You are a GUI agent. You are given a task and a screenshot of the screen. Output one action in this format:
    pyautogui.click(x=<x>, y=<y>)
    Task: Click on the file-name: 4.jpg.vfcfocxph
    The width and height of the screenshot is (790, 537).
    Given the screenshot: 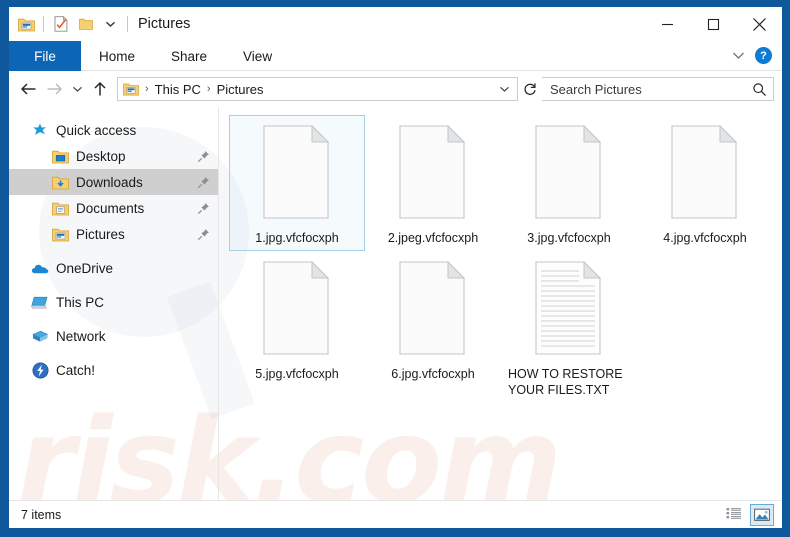 What is the action you would take?
    pyautogui.click(x=705, y=238)
    